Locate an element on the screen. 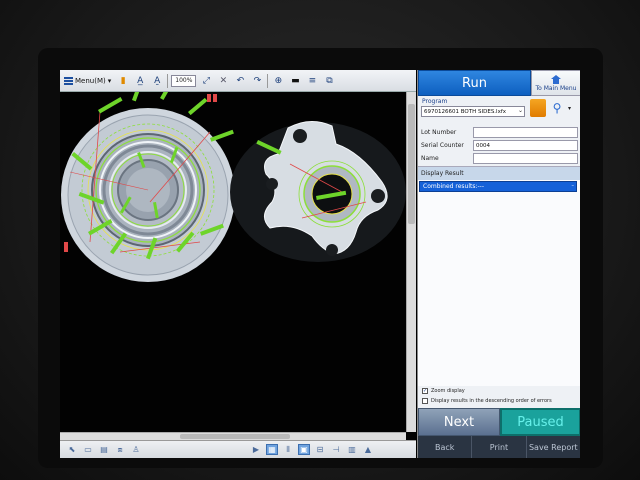 The width and height of the screenshot is (640, 480). program-select: 6970126601 BOTH SIDES.lxfx ⌄ is located at coordinates (473, 111).